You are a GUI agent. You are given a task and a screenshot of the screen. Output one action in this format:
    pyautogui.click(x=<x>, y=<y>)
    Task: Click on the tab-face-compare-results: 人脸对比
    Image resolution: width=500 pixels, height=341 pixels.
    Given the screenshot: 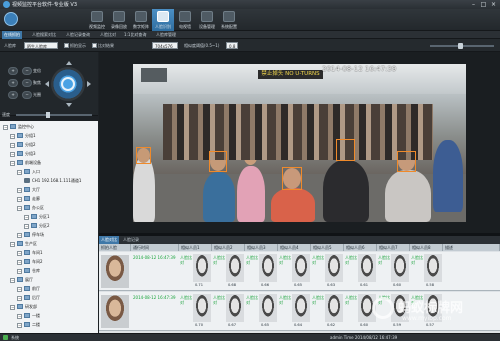 What is the action you would take?
    pyautogui.click(x=109, y=240)
    